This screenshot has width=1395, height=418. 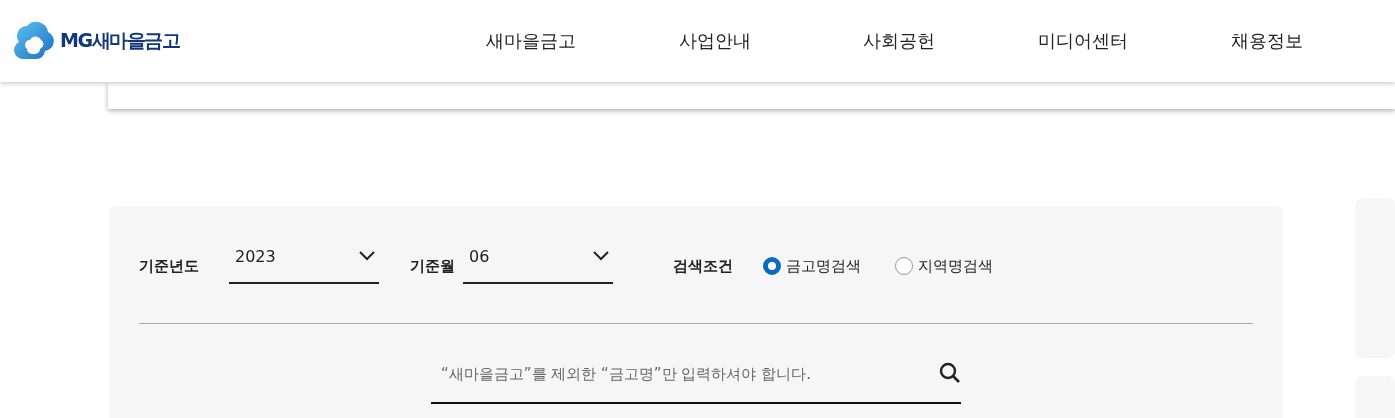 What do you see at coordinates (304, 261) in the screenshot?
I see `year-select: 2023` at bounding box center [304, 261].